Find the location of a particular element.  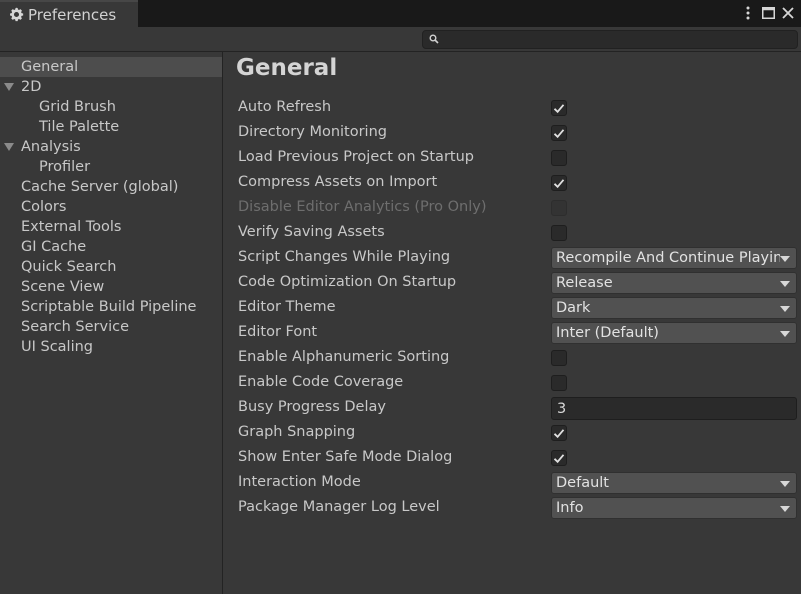

sidebar-item-scene-view: Scene View is located at coordinates (111, 287).